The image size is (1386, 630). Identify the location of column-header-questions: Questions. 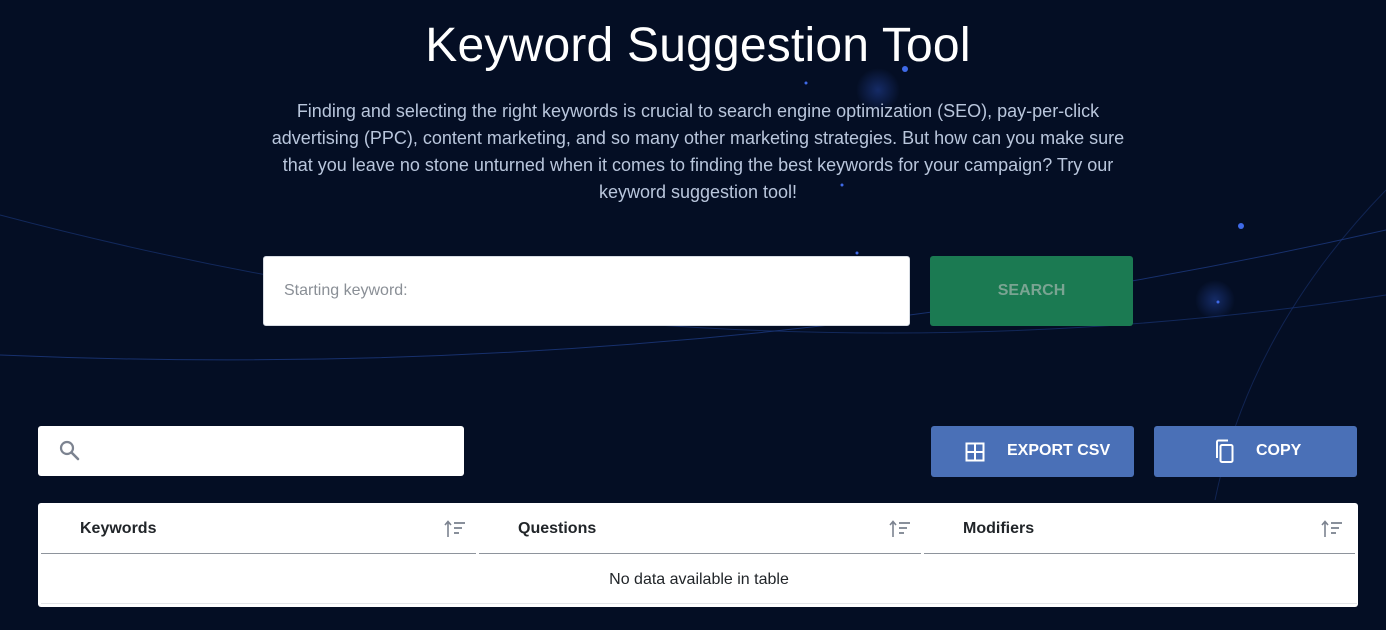
(700, 528).